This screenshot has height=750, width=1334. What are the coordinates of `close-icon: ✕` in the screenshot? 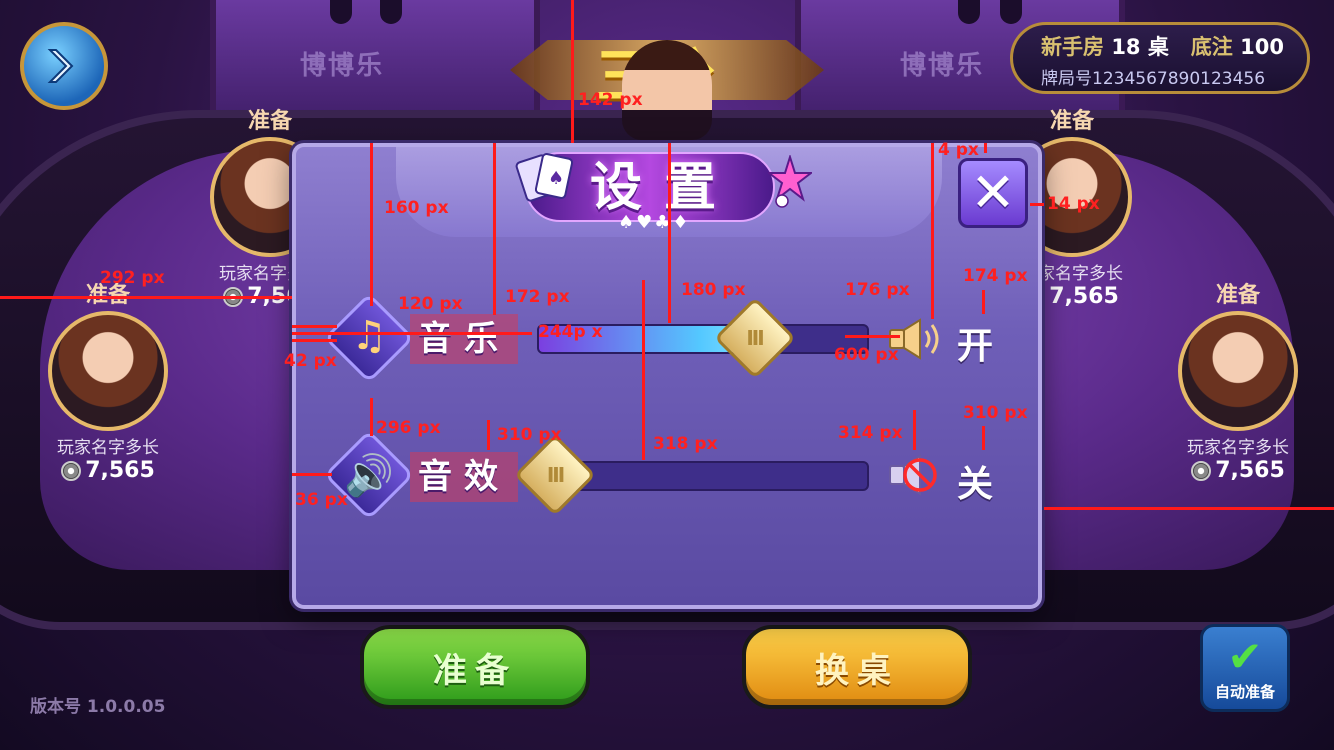 It's located at (993, 192).